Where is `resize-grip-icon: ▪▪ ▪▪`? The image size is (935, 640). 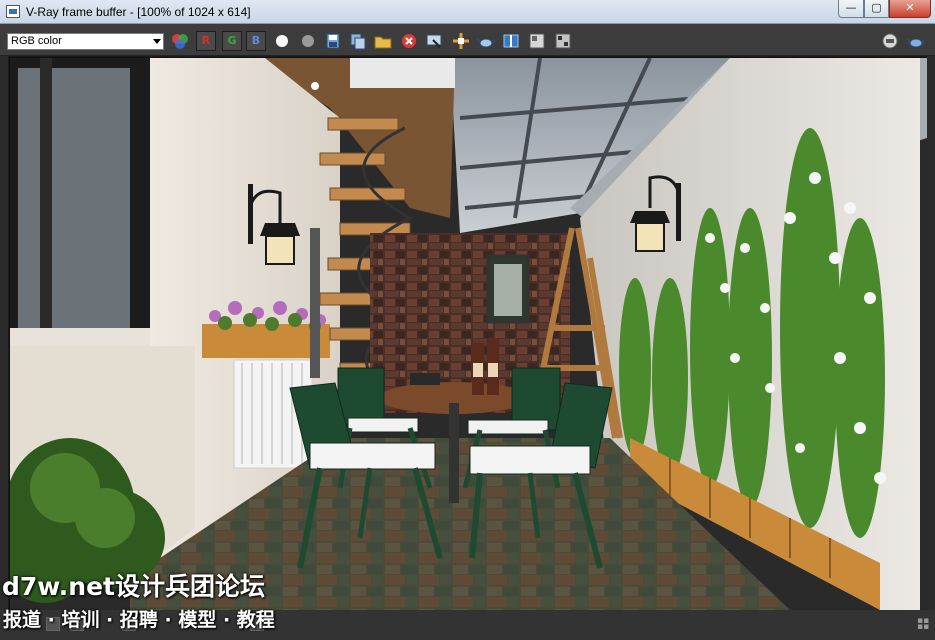 resize-grip-icon: ▪▪ ▪▪ is located at coordinates (923, 624).